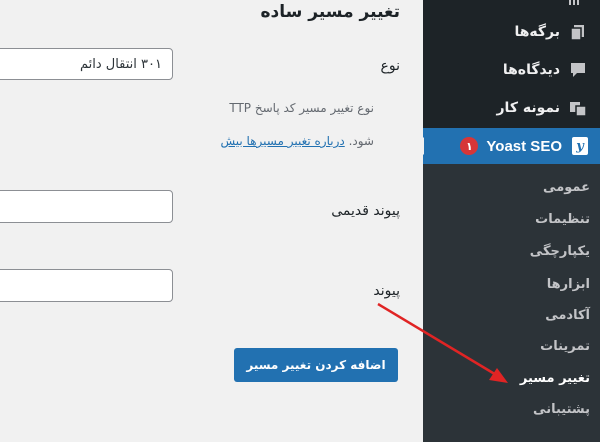  I want to click on sidebar-item-yoast-seo: y Yoast SEO ۱, so click(511, 146).